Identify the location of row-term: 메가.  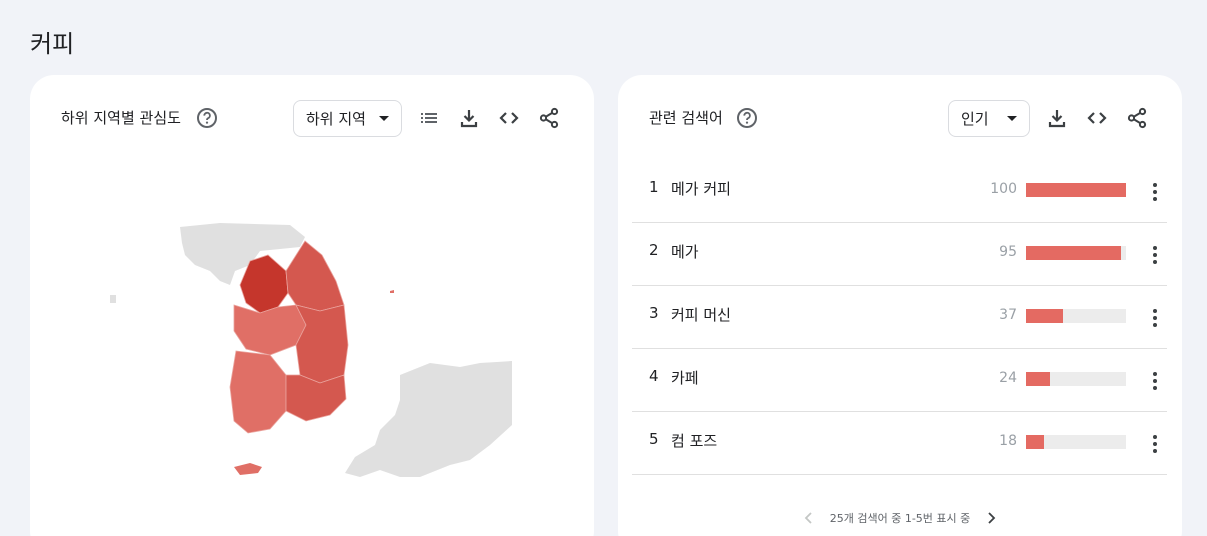
(685, 251).